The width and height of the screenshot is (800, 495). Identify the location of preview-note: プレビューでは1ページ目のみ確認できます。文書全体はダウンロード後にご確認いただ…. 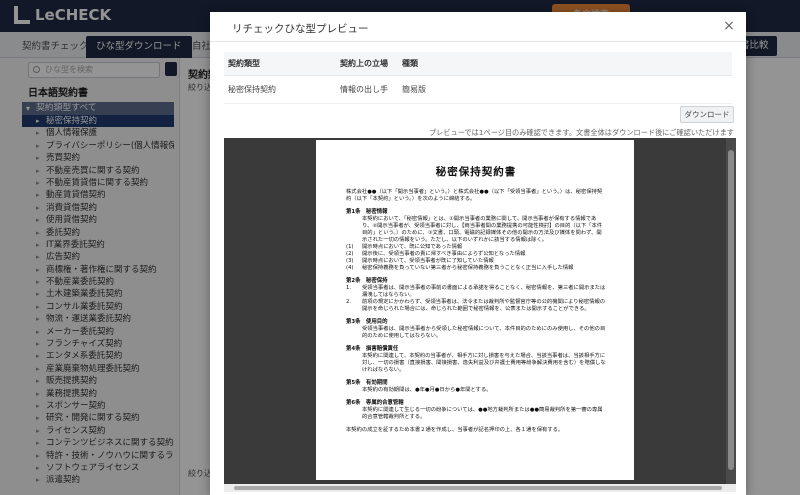
(581, 132).